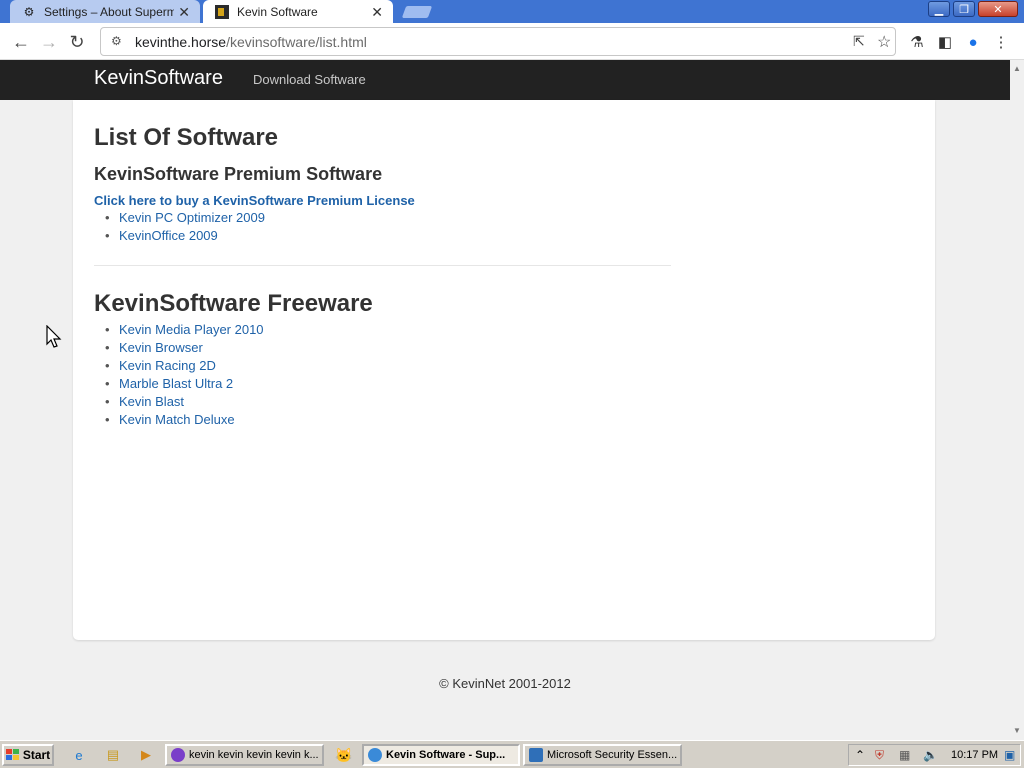 The image size is (1024, 768). What do you see at coordinates (192, 217) in the screenshot?
I see `software-link: Kevin PC Optimizer 2009` at bounding box center [192, 217].